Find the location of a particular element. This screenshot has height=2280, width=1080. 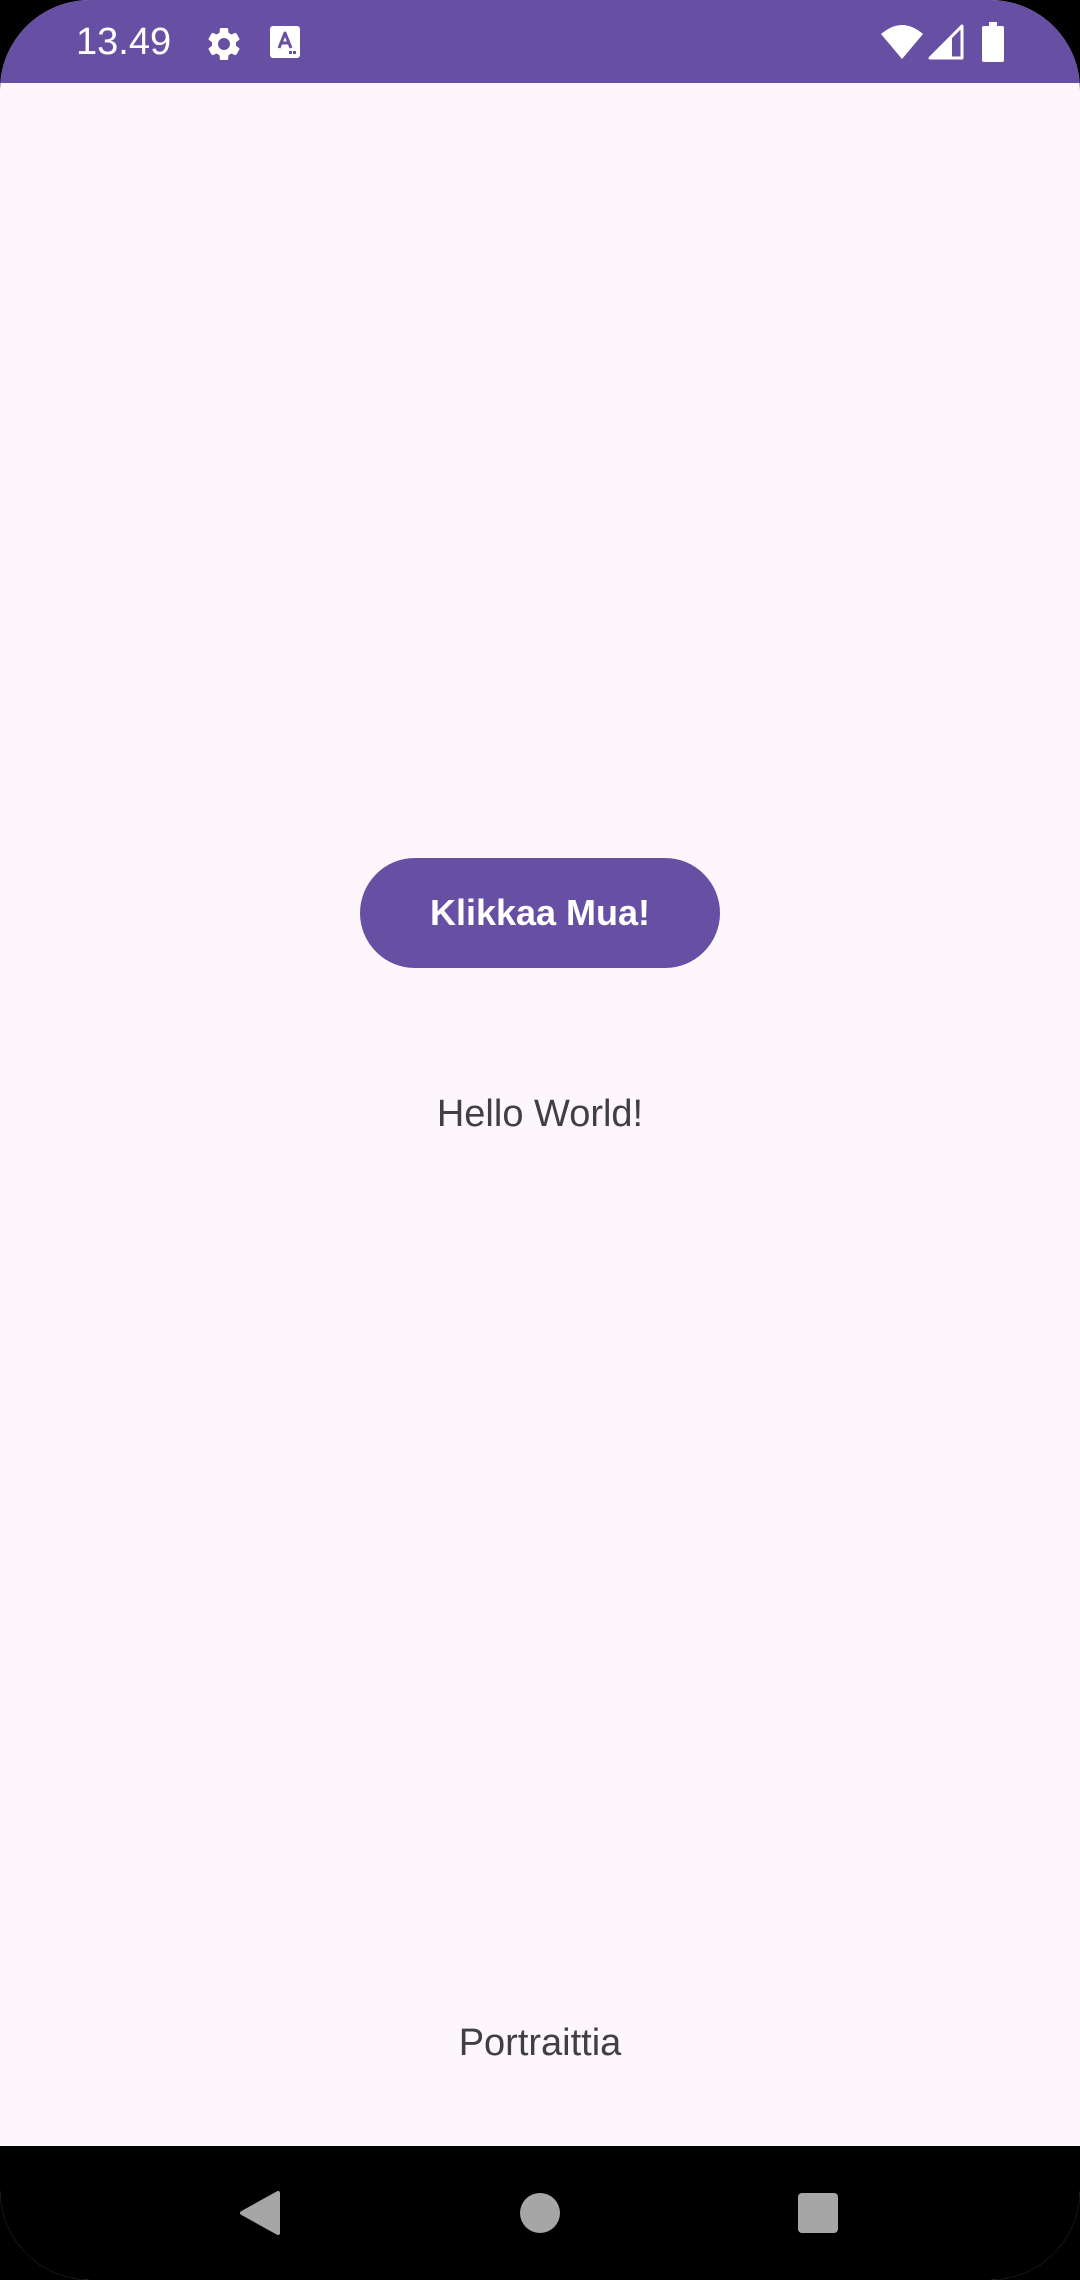

back-icon is located at coordinates (260, 2213).